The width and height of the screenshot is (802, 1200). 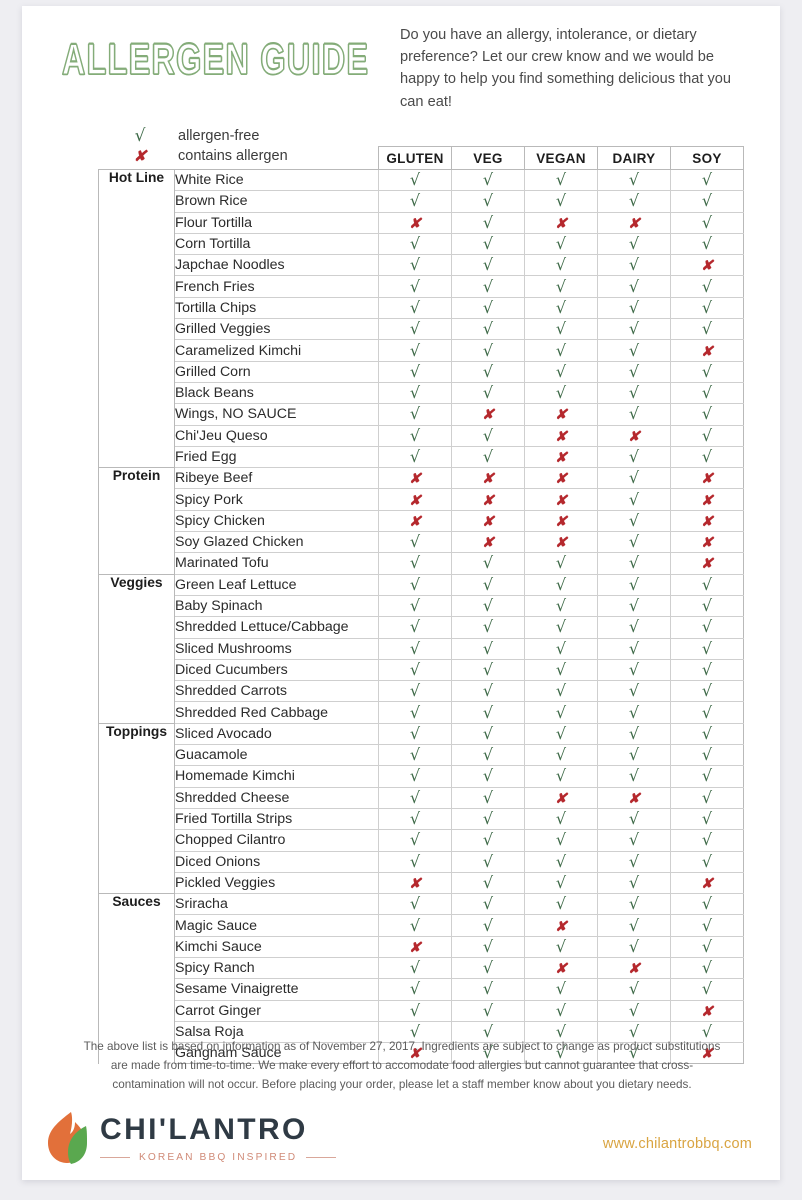 I want to click on table-row: Diced Onions √ √ √ √ √, so click(x=421, y=861).